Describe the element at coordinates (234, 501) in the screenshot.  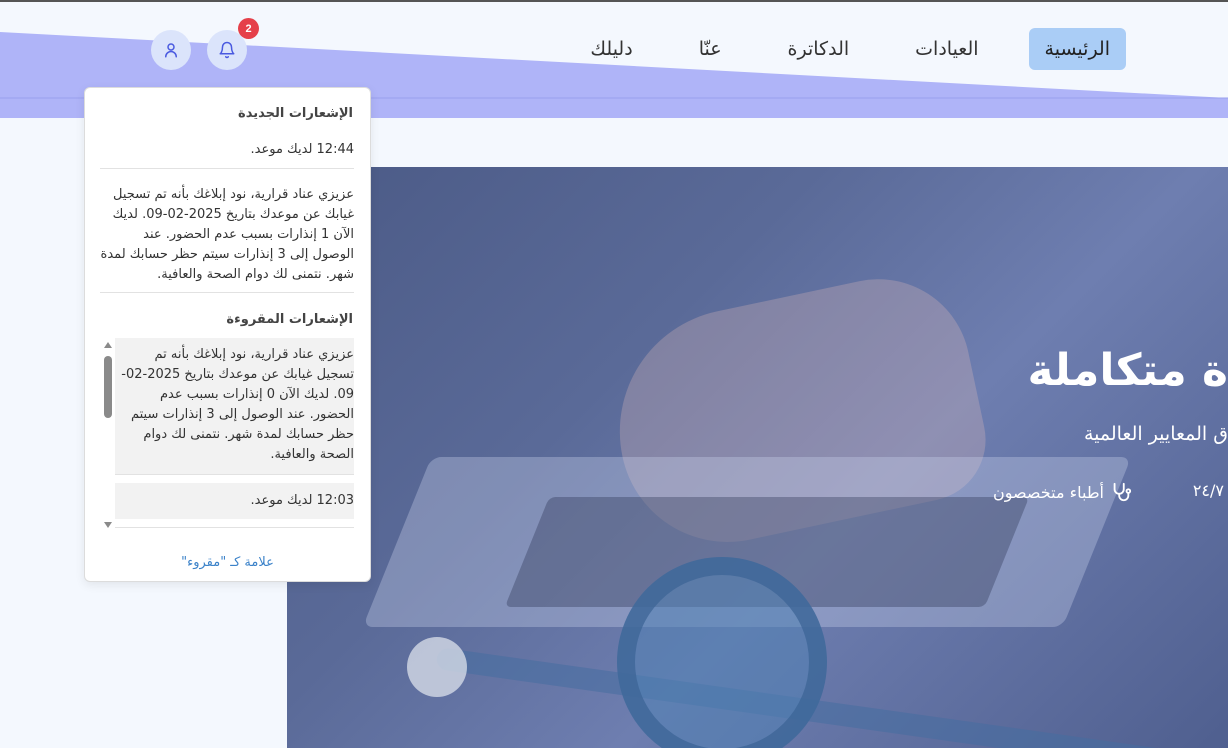
I see `read-notification-item: 12:03 لديك موعد.` at that location.